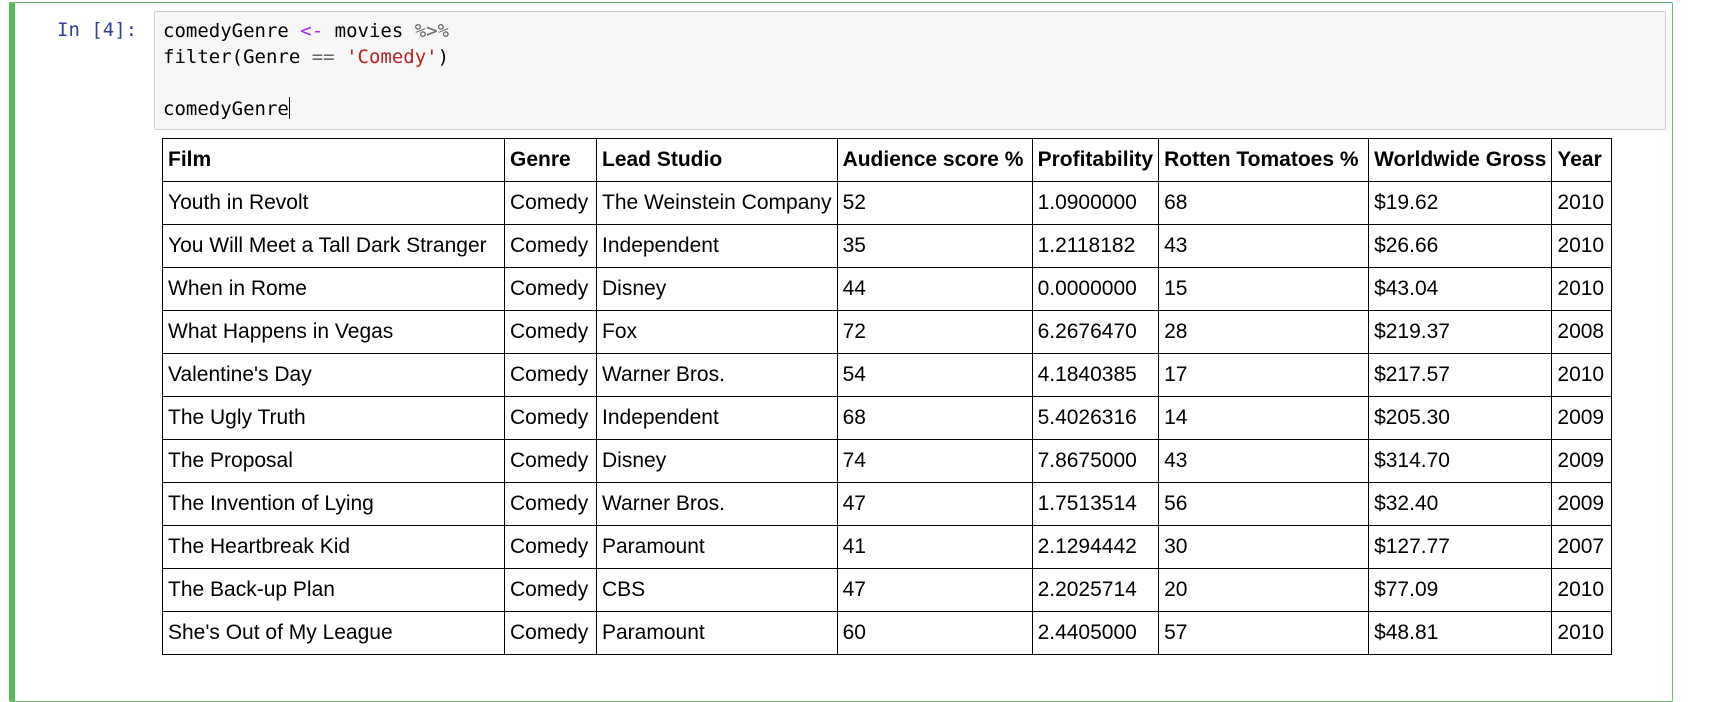 The height and width of the screenshot is (702, 1722). What do you see at coordinates (1460, 375) in the screenshot?
I see `cell-worldwide-gross: $217.57` at bounding box center [1460, 375].